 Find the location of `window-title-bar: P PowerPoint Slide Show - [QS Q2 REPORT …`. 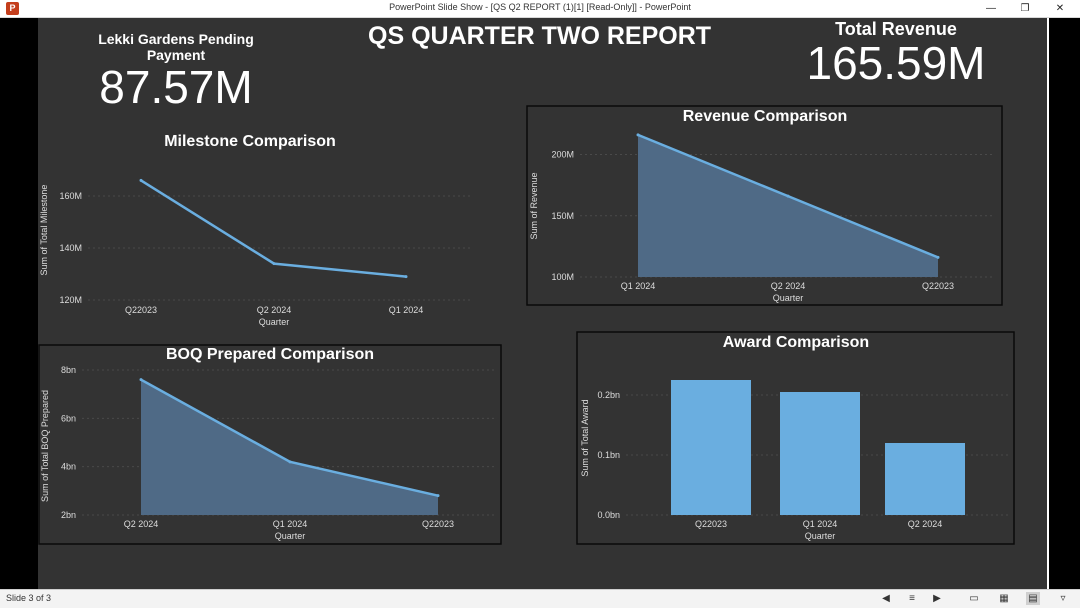

window-title-bar: P PowerPoint Slide Show - [QS Q2 REPORT … is located at coordinates (540, 9).